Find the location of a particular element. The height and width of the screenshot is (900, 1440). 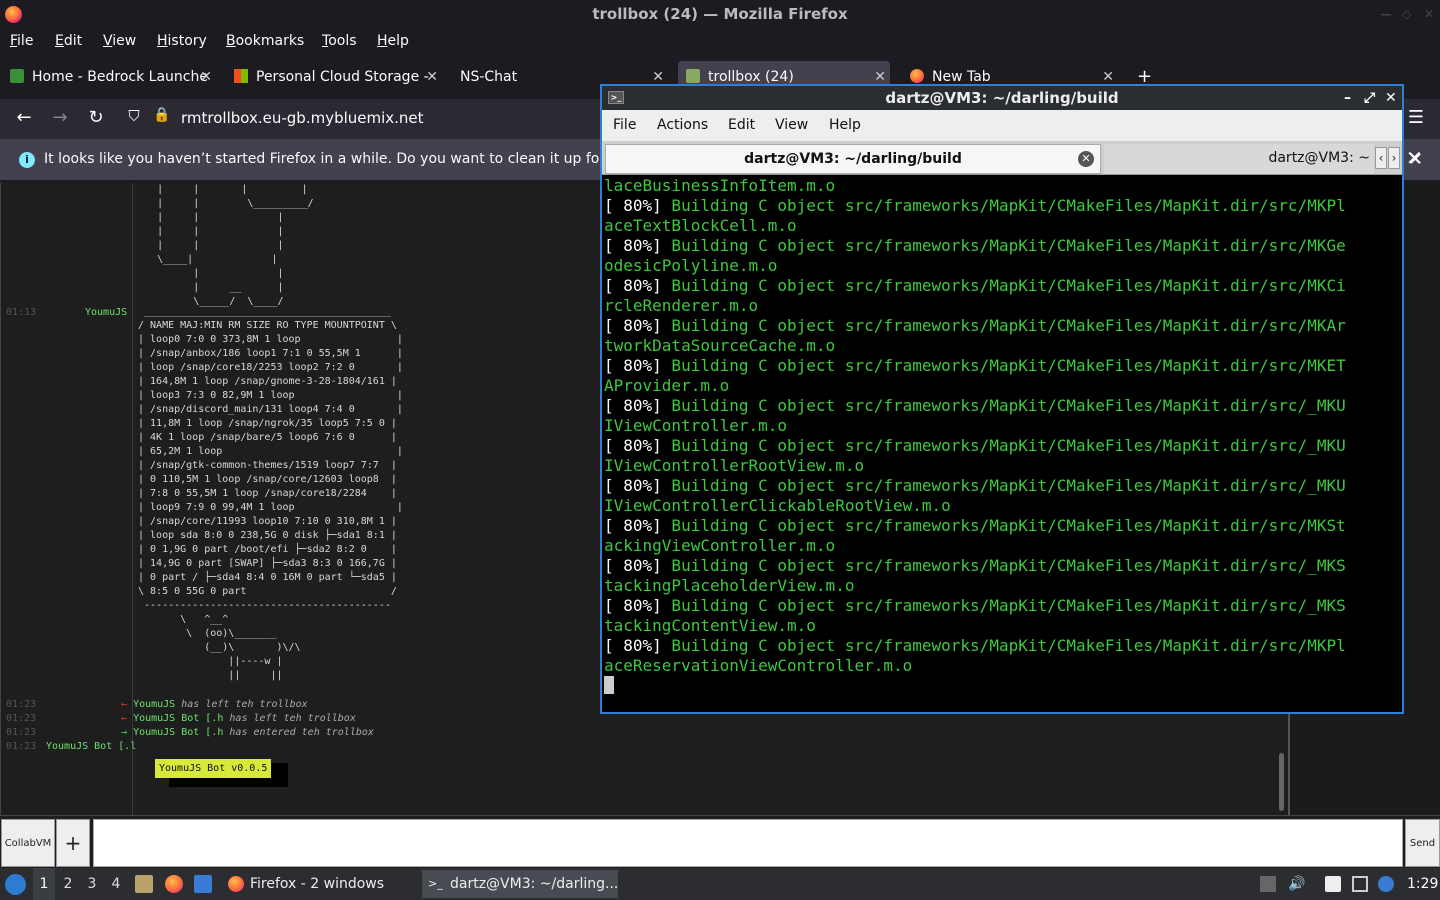

terminal-menu-actions: Actions is located at coordinates (682, 125).